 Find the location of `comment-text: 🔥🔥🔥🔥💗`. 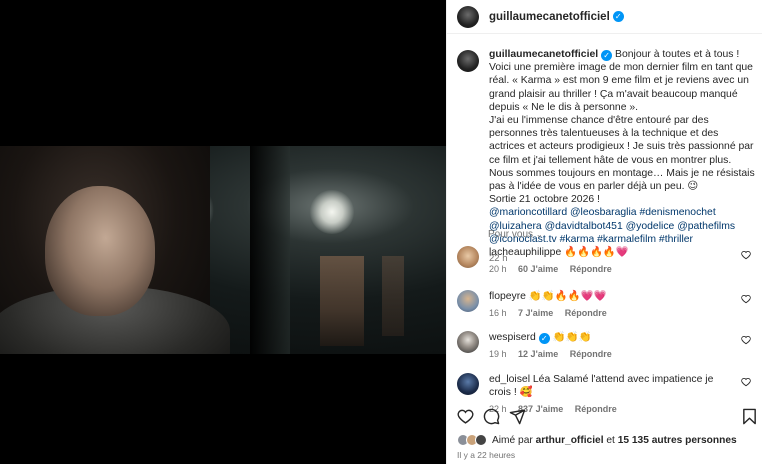

comment-text: 🔥🔥🔥🔥💗 is located at coordinates (596, 252).